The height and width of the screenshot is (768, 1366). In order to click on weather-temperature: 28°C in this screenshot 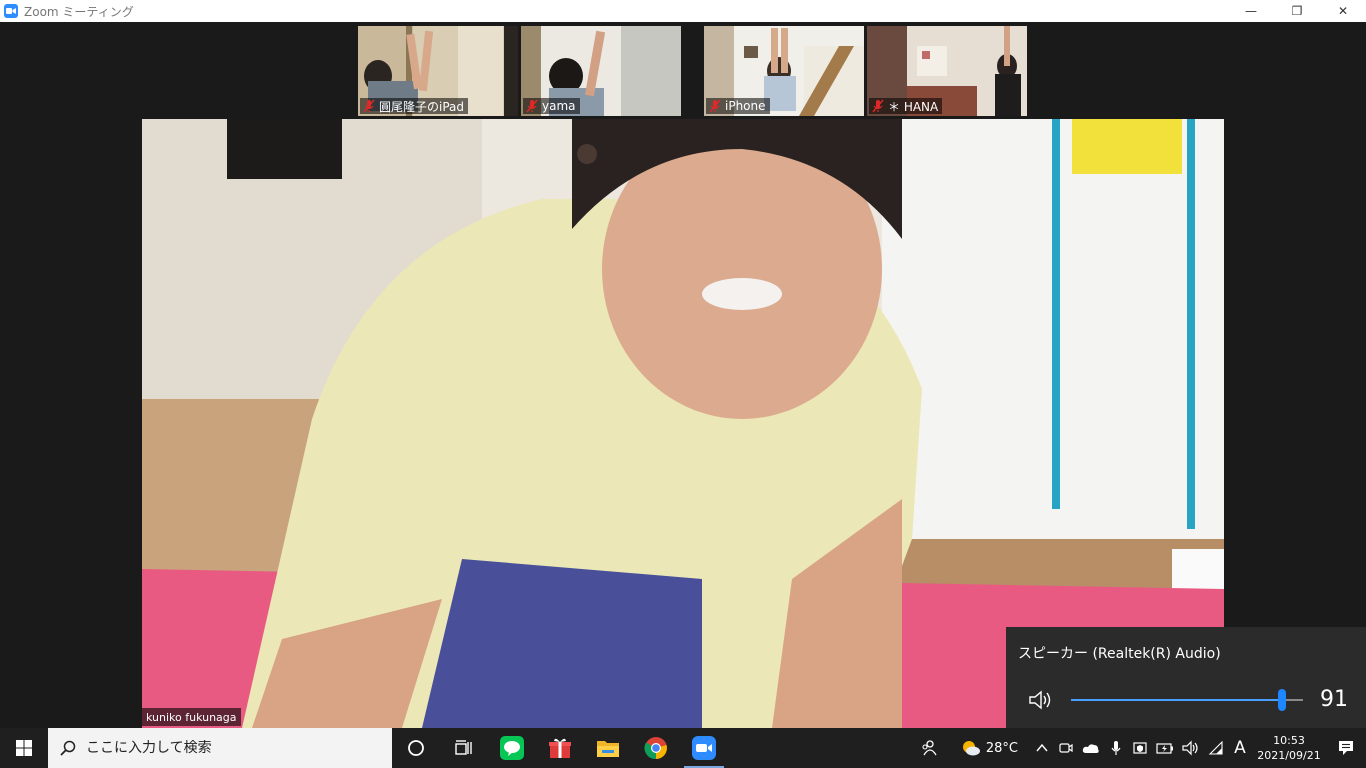, I will do `click(1001, 748)`.